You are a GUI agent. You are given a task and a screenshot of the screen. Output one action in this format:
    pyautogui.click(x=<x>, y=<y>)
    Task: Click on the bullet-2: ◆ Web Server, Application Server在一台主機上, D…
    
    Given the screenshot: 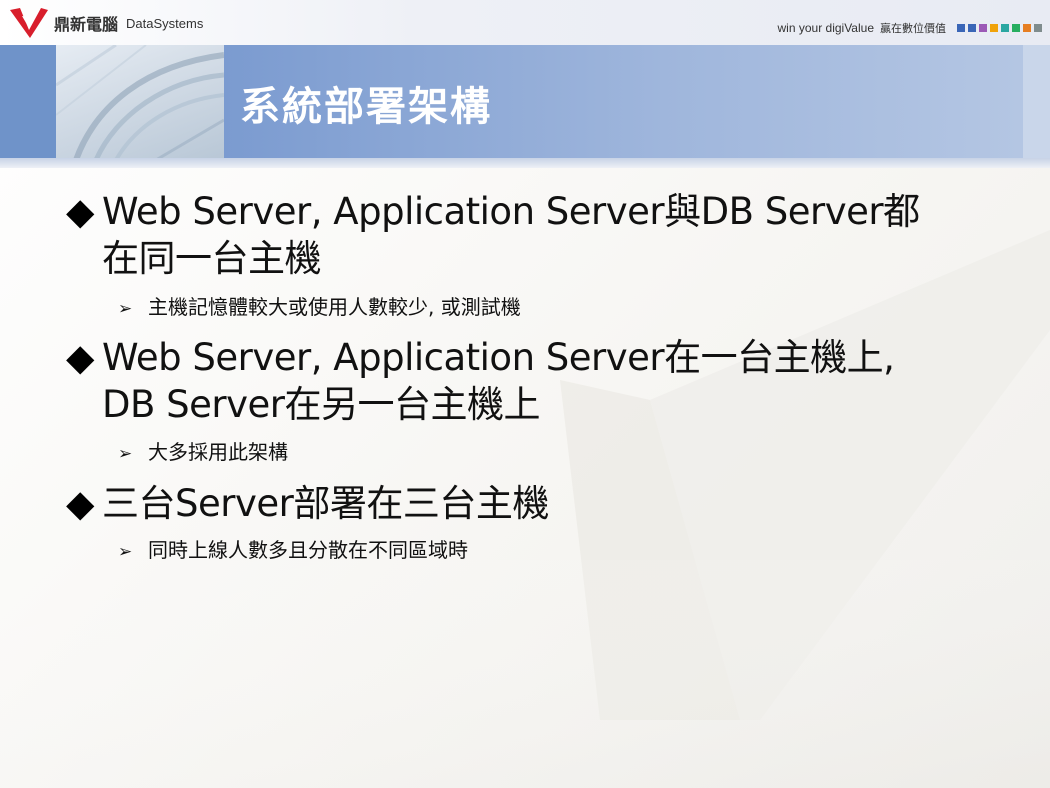 What is the action you would take?
    pyautogui.click(x=480, y=381)
    